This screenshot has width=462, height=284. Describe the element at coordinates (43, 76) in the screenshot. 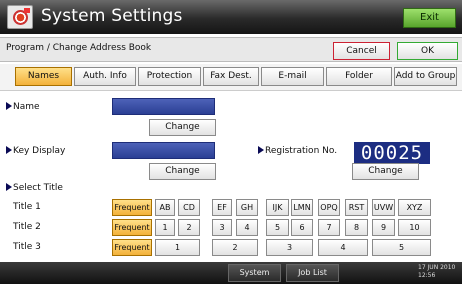

I see `tab-names: Names` at that location.